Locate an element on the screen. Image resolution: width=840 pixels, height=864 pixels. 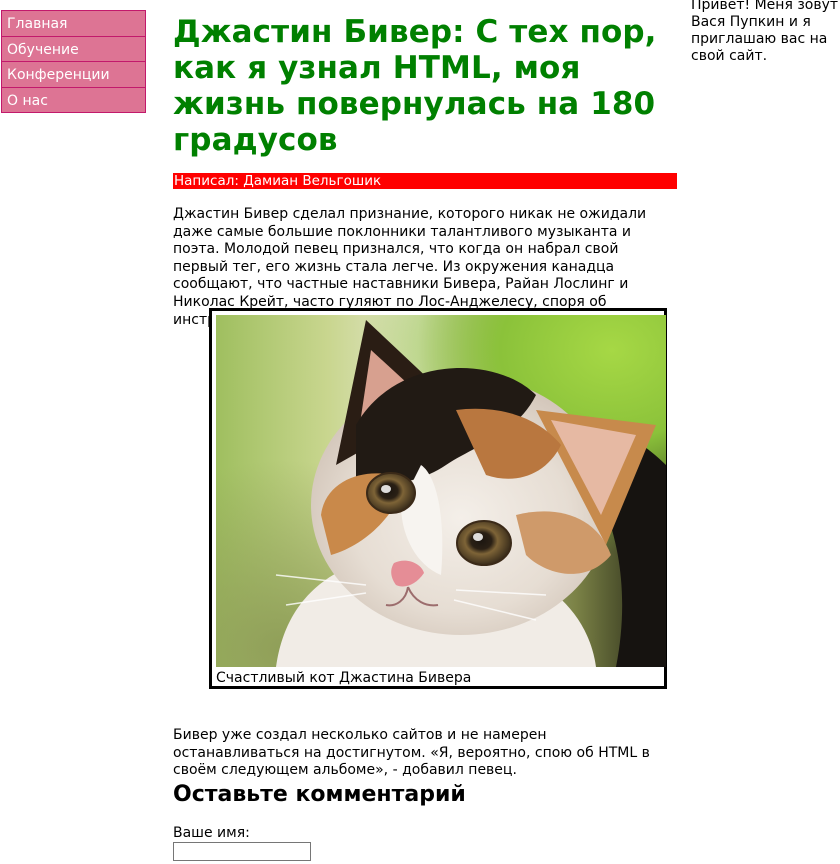
nav-item-about: О нас is located at coordinates (73, 100).